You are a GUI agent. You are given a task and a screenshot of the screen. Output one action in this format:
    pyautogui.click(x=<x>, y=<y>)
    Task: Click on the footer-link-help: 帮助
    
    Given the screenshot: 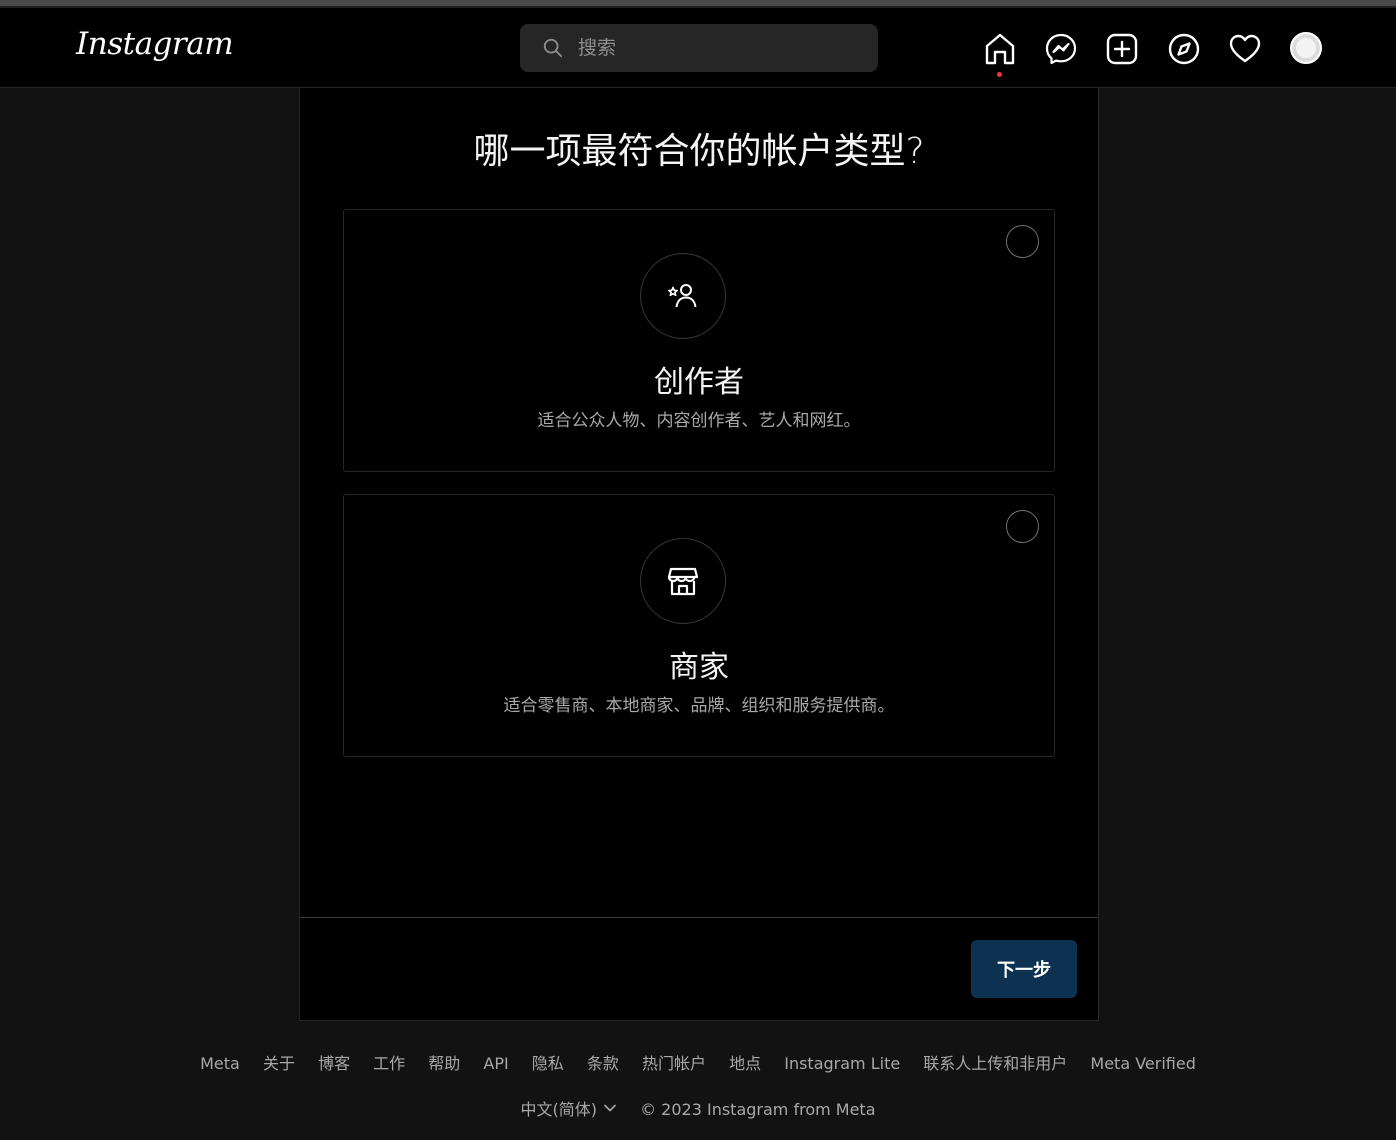 What is the action you would take?
    pyautogui.click(x=444, y=1063)
    